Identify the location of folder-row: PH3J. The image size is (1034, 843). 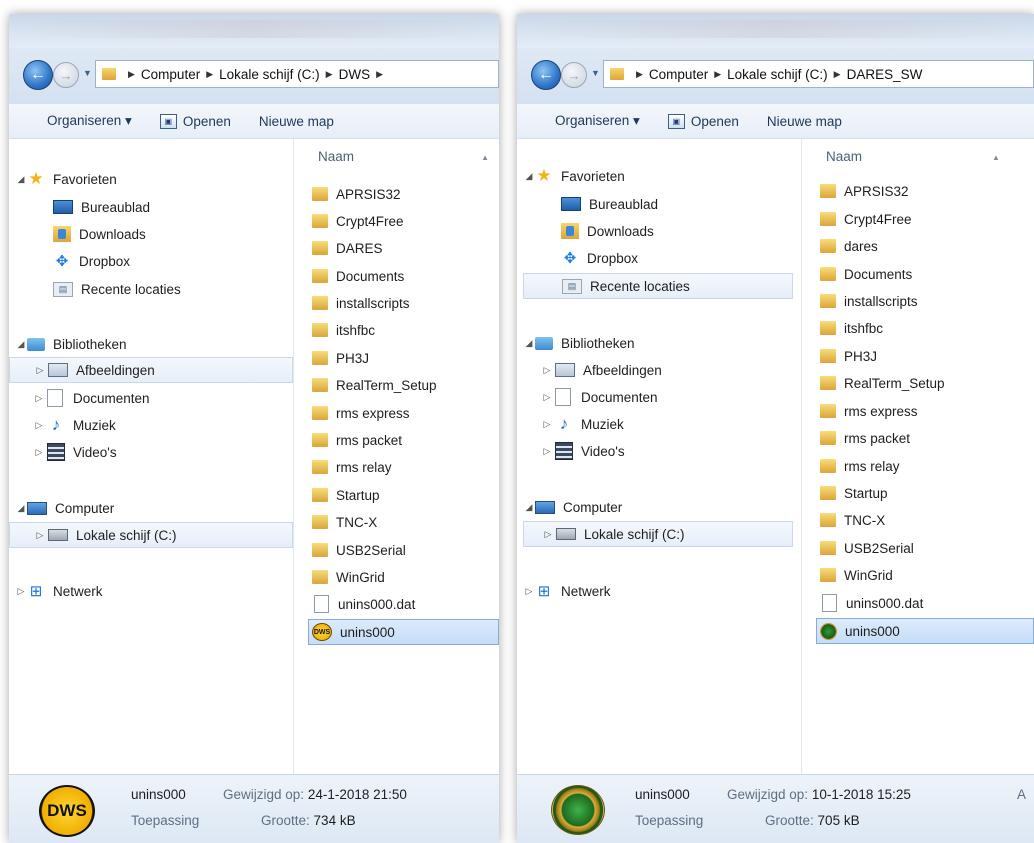
(405, 358).